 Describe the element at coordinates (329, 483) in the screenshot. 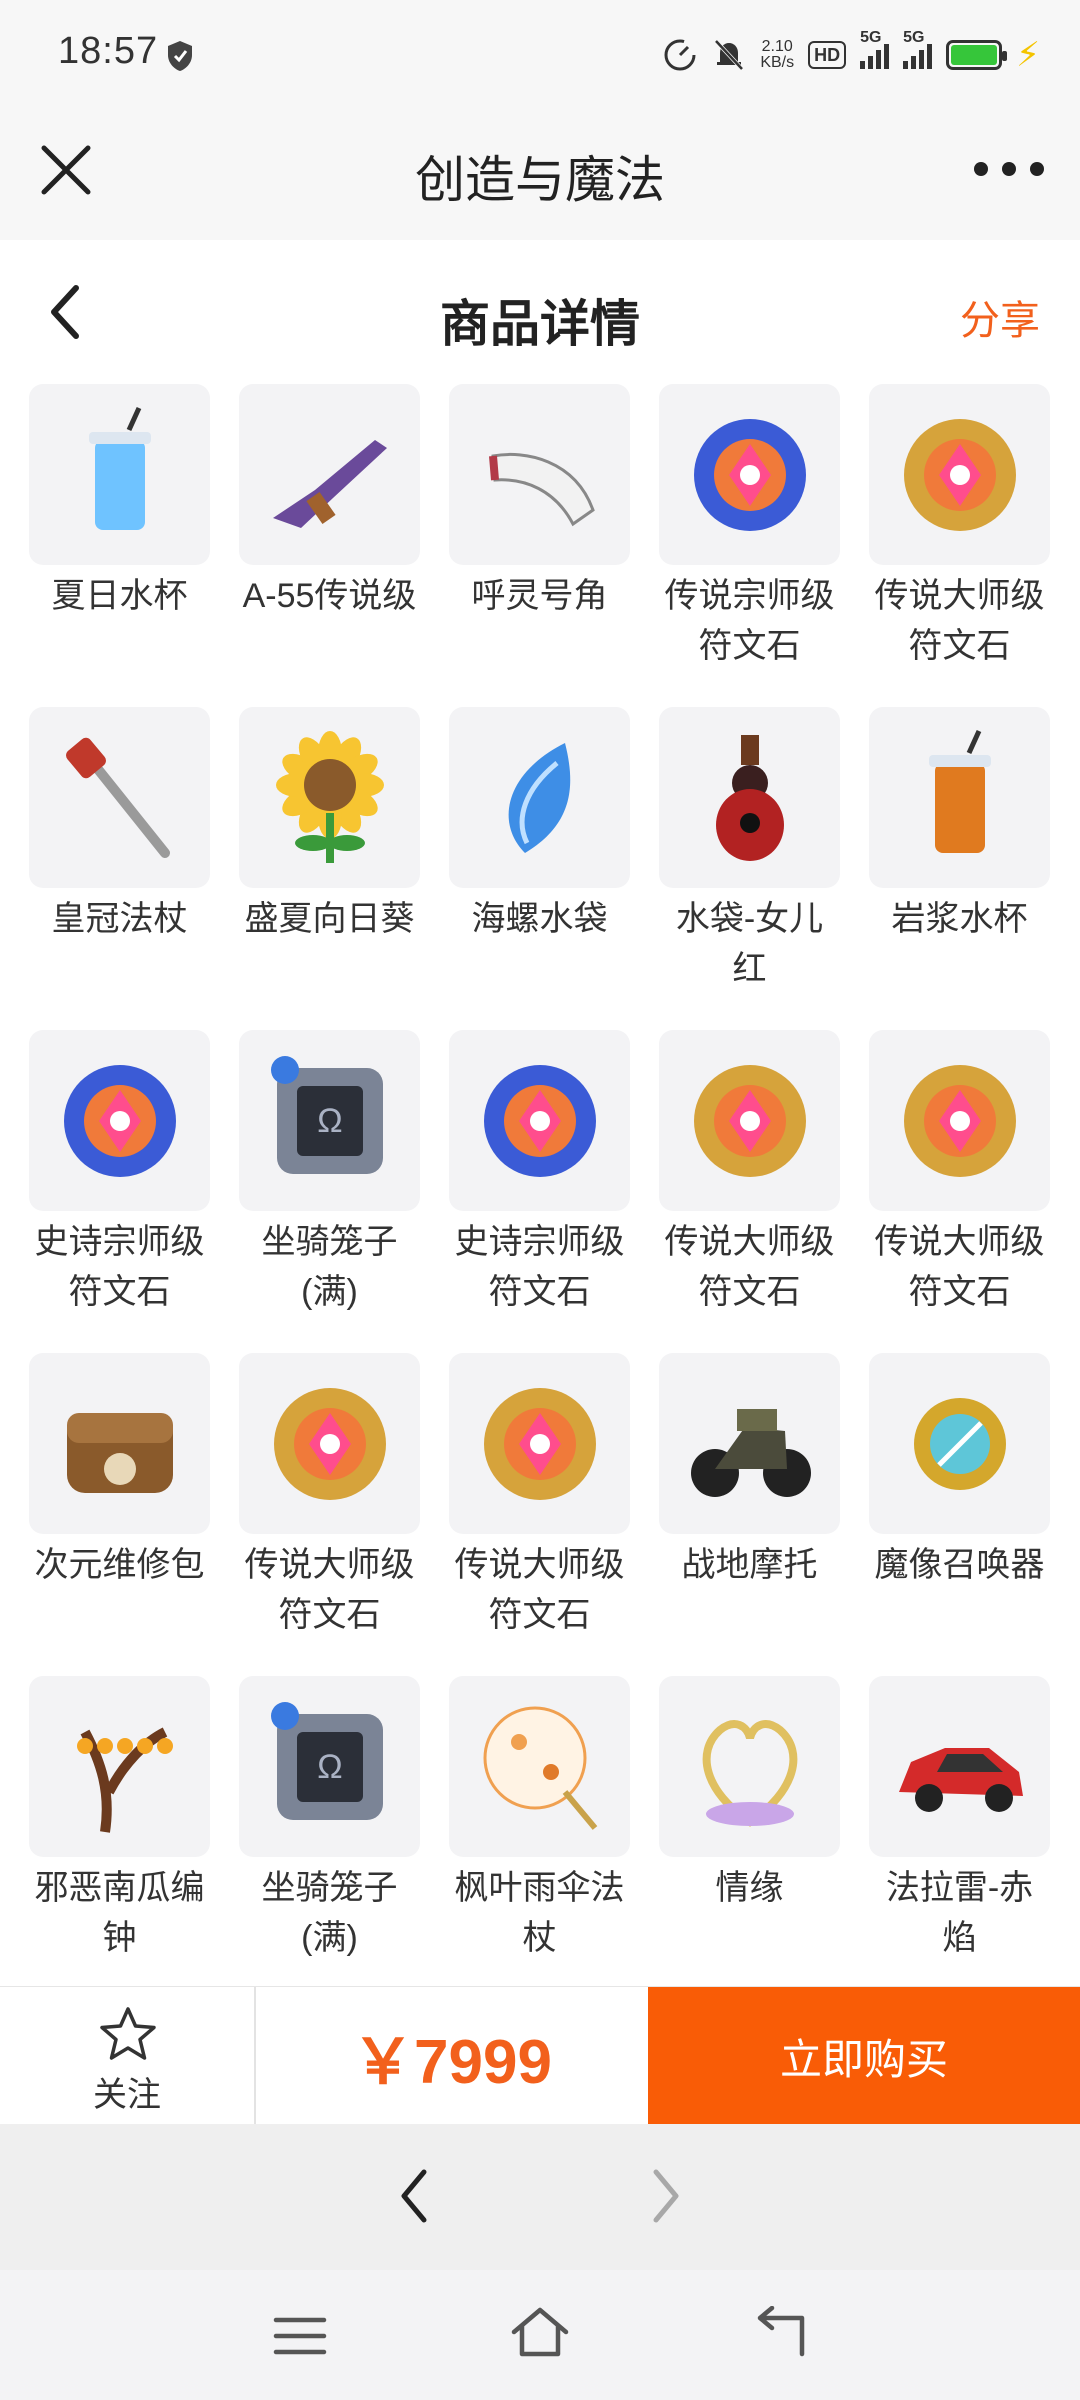

I see `rifle-icon` at that location.